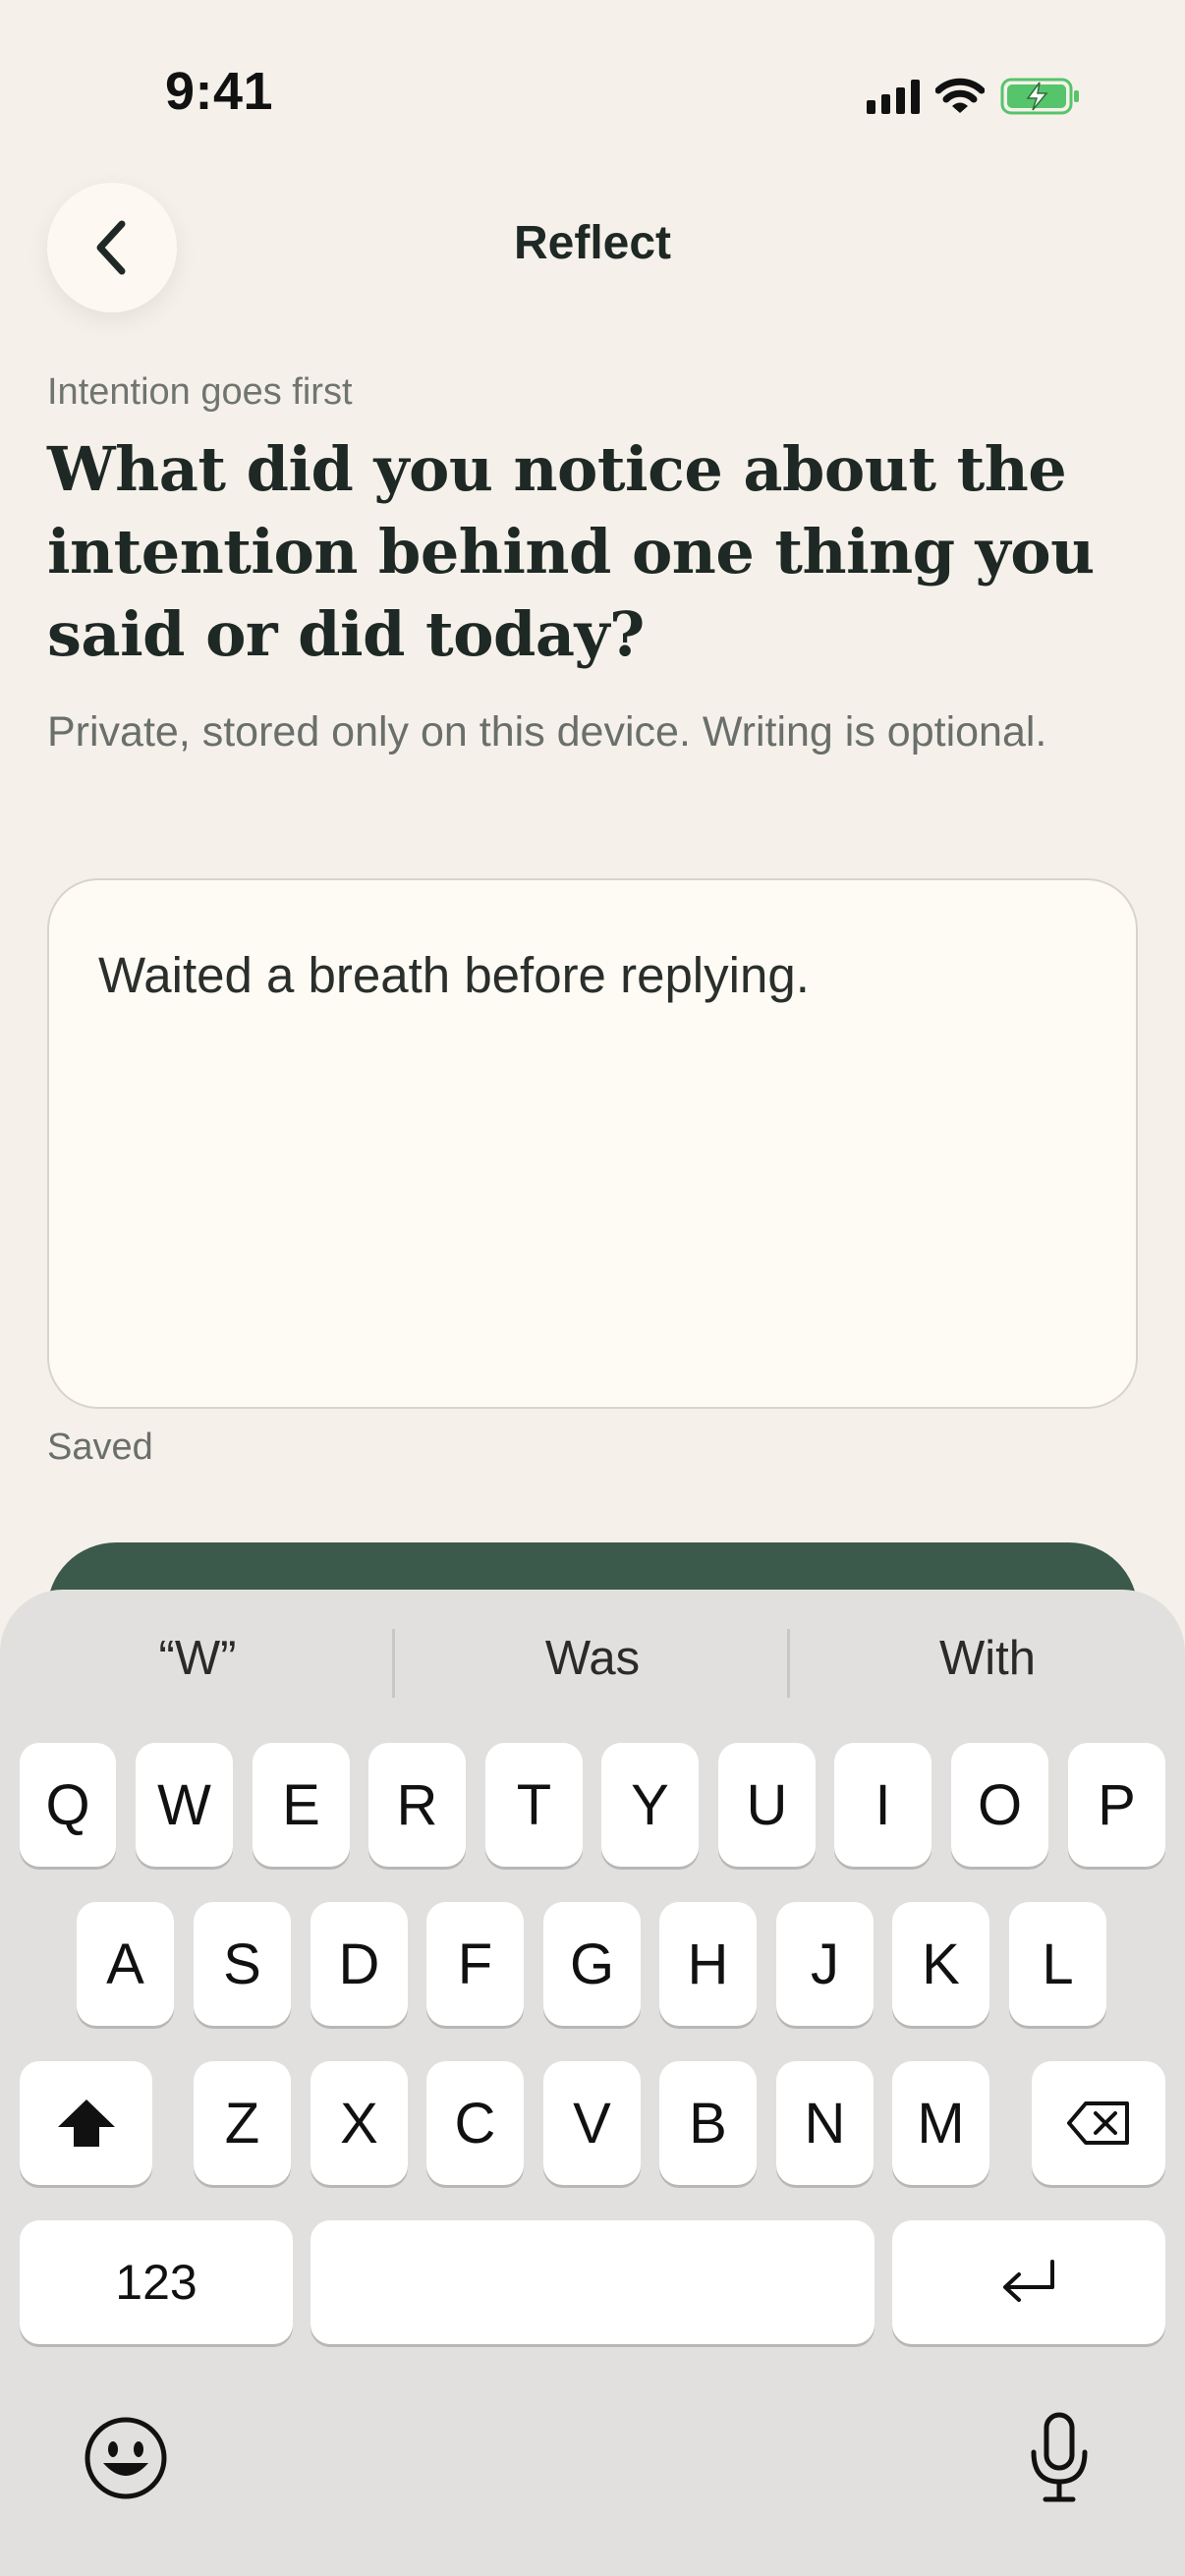  I want to click on shift-key, so click(86, 2123).